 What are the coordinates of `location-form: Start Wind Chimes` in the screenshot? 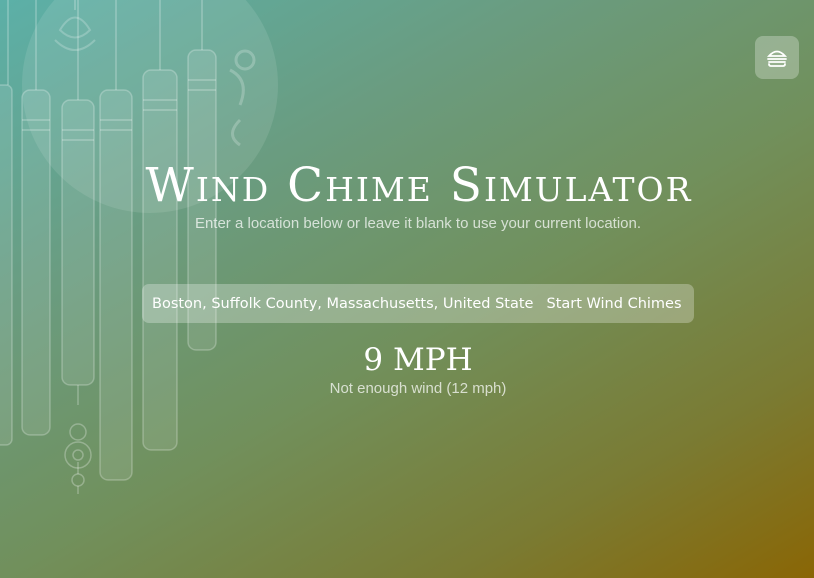 It's located at (418, 303).